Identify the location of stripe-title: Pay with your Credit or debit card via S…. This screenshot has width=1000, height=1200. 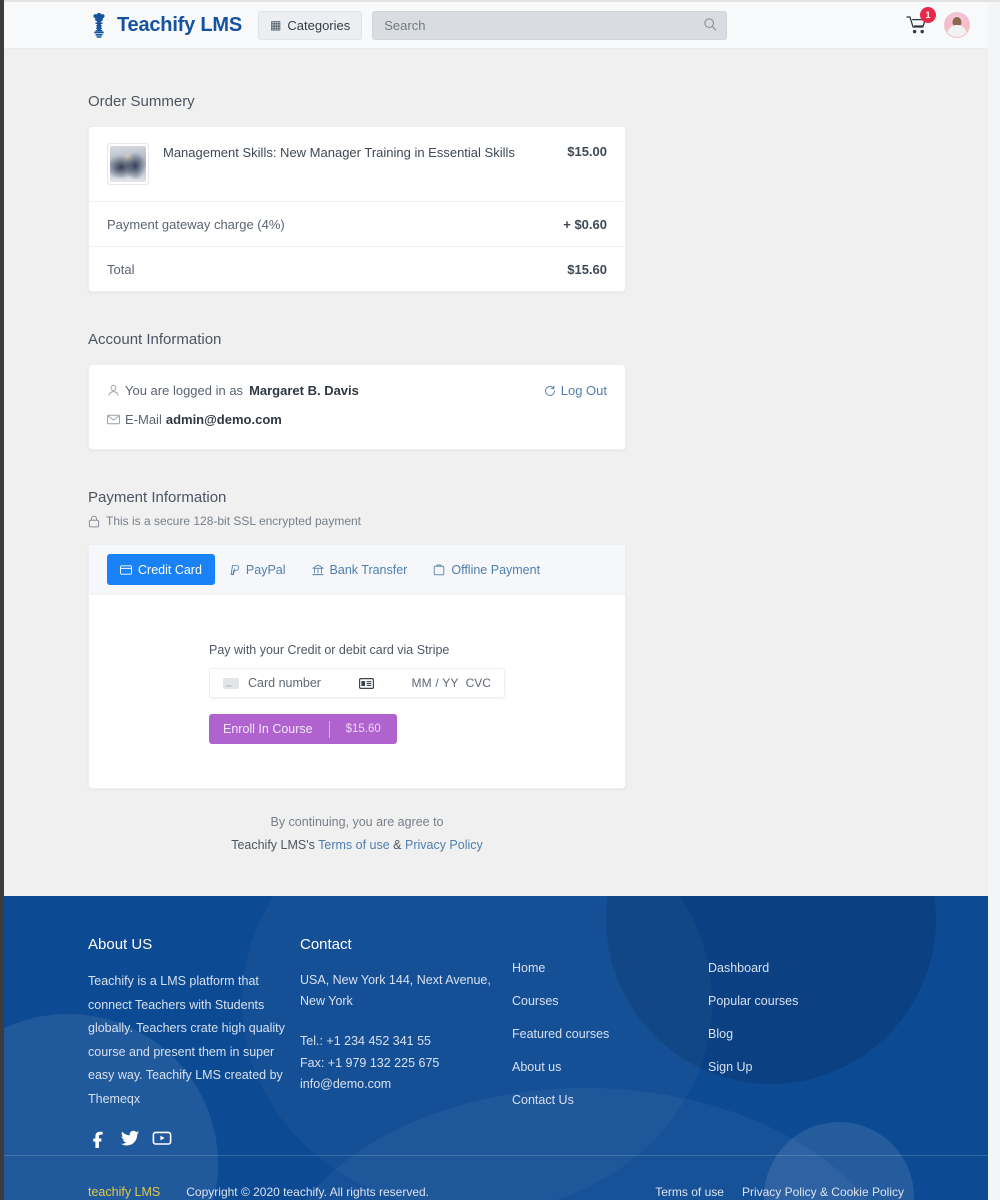
(329, 650).